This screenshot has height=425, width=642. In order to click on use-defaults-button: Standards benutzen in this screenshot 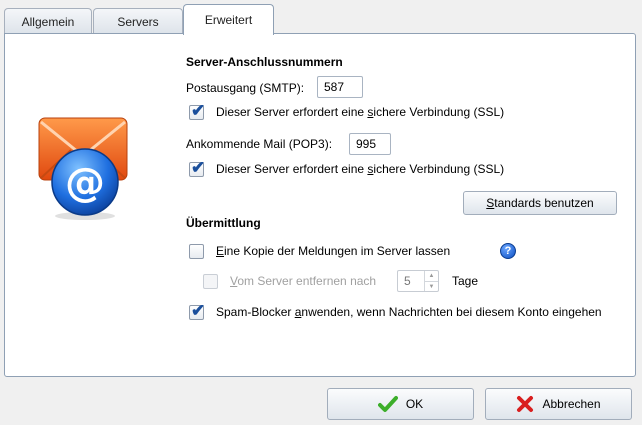, I will do `click(540, 203)`.